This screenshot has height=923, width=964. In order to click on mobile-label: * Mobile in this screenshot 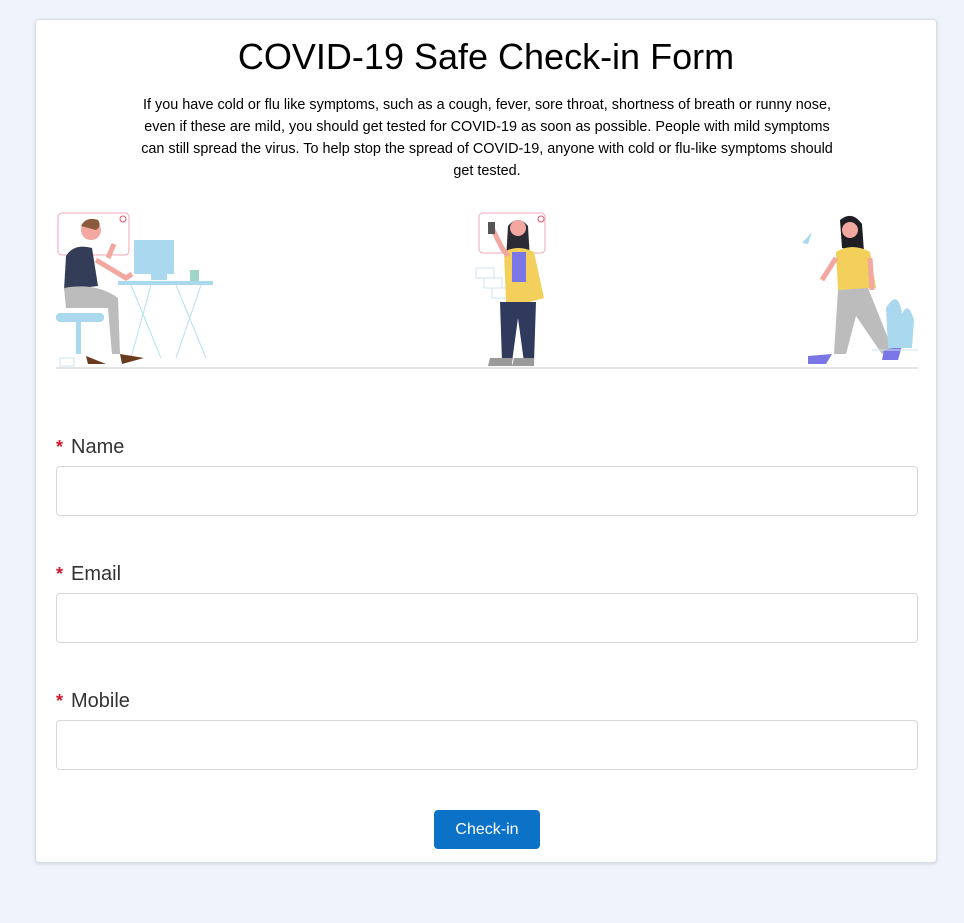, I will do `click(93, 701)`.